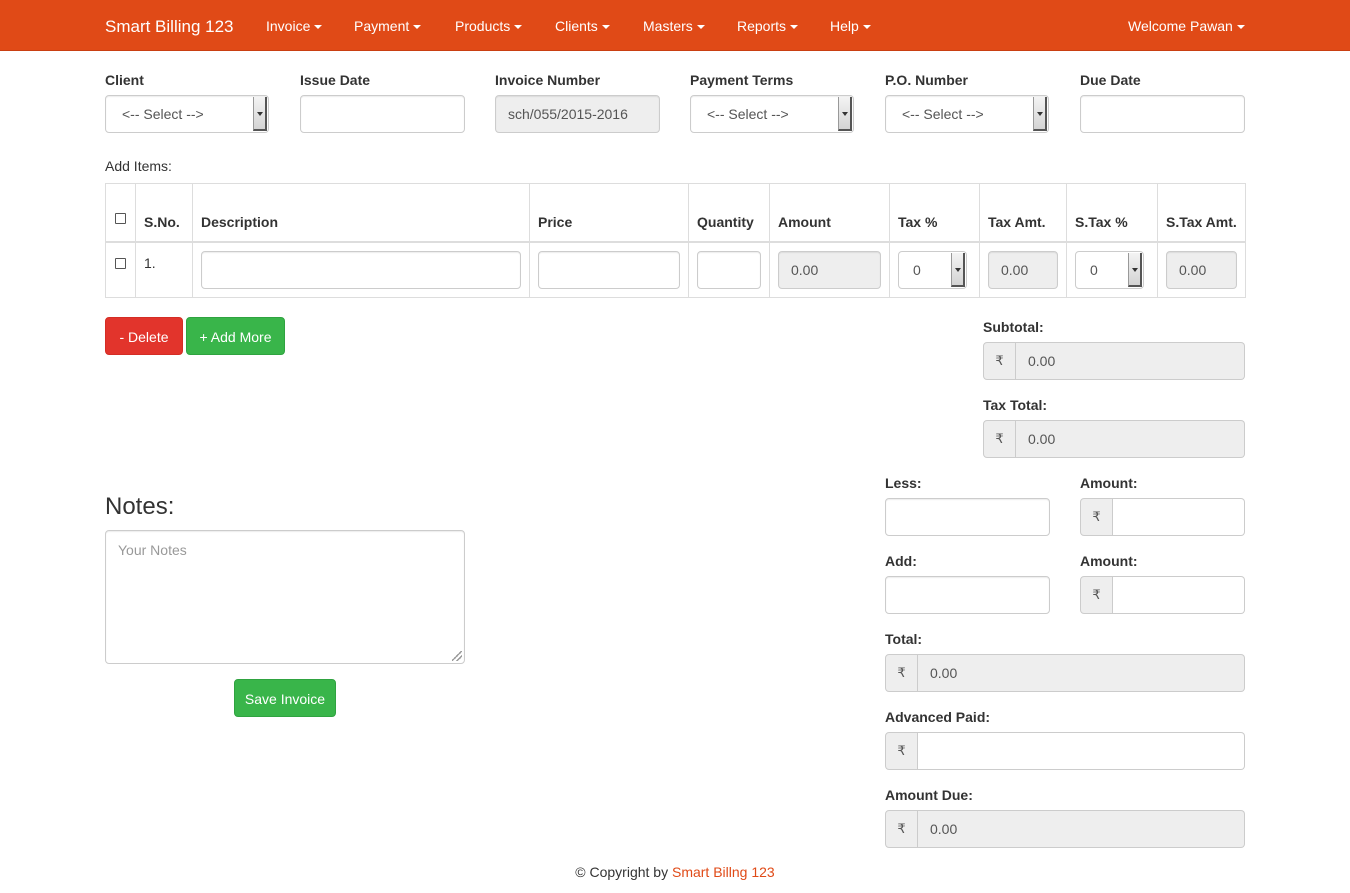  Describe the element at coordinates (748, 114) in the screenshot. I see `payment-terms-select-value: <-- Select -->` at that location.